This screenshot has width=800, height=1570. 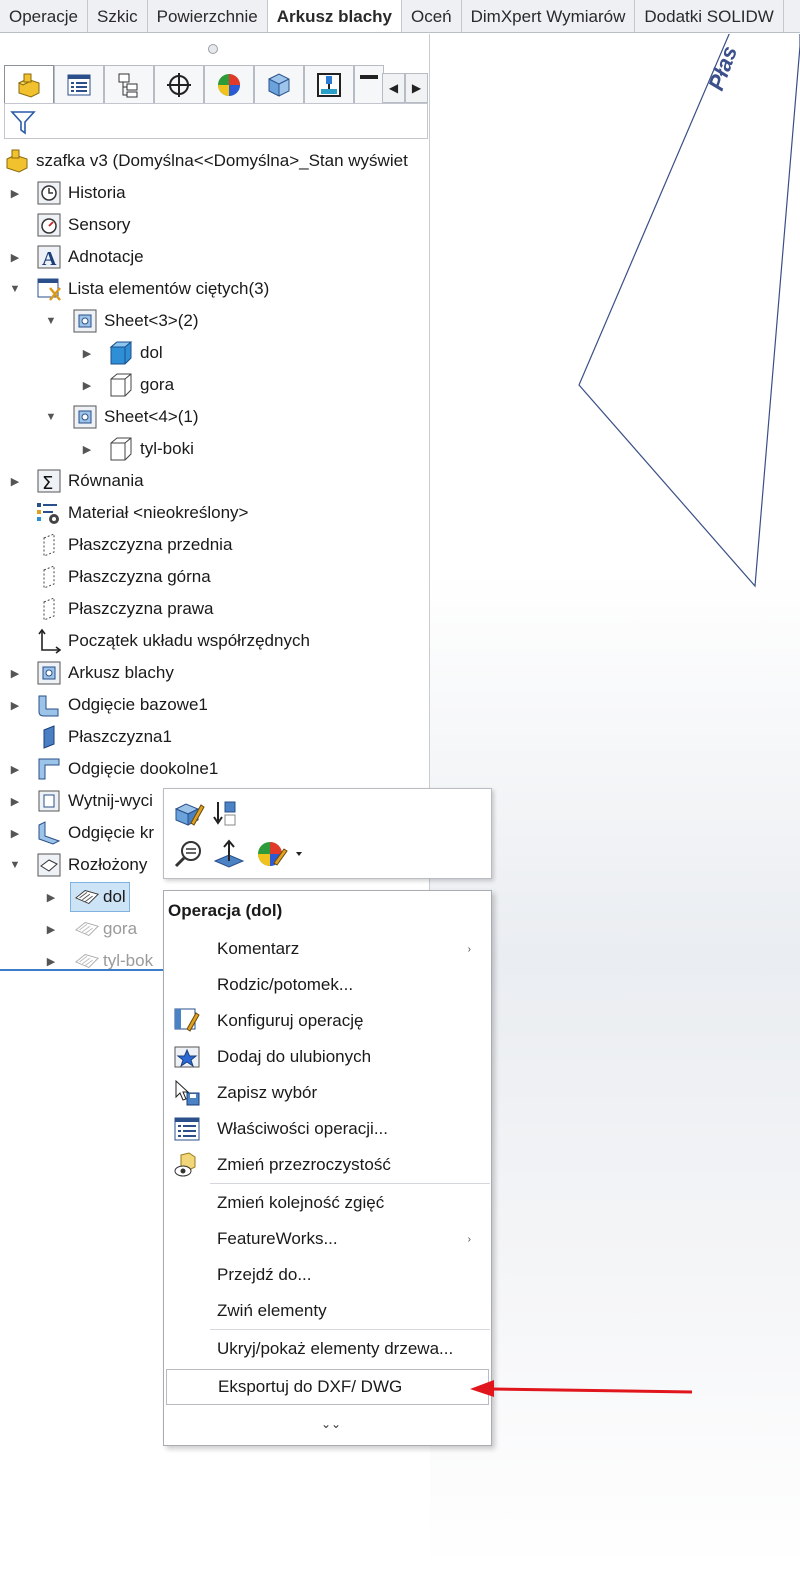 I want to click on tree-item-sheet-metal: ▶ Arkusz blachy, so click(x=87, y=673).